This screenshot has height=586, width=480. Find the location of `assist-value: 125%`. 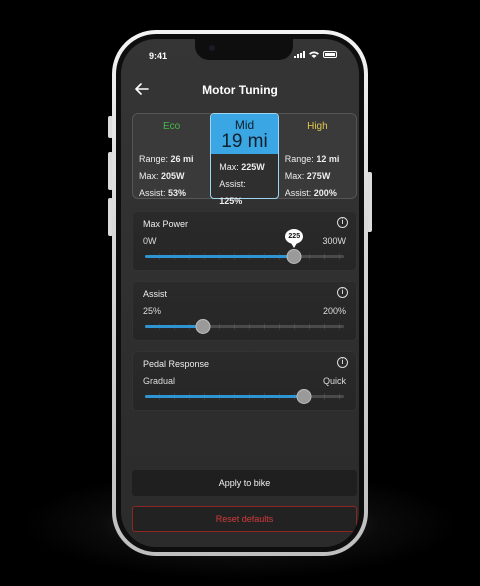

assist-value: 125% is located at coordinates (231, 201).